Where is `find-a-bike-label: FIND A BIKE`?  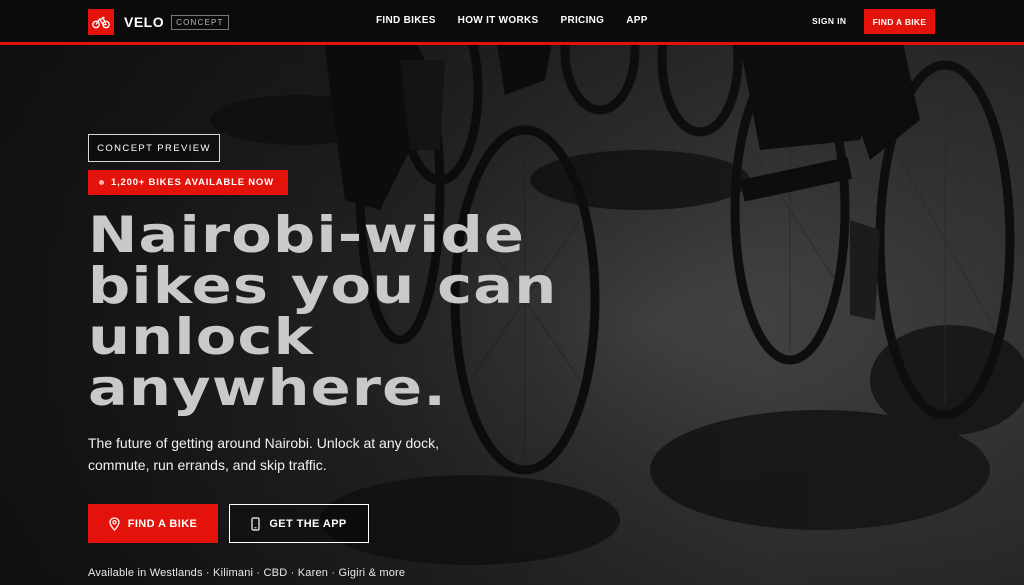
find-a-bike-label: FIND A BIKE is located at coordinates (162, 523).